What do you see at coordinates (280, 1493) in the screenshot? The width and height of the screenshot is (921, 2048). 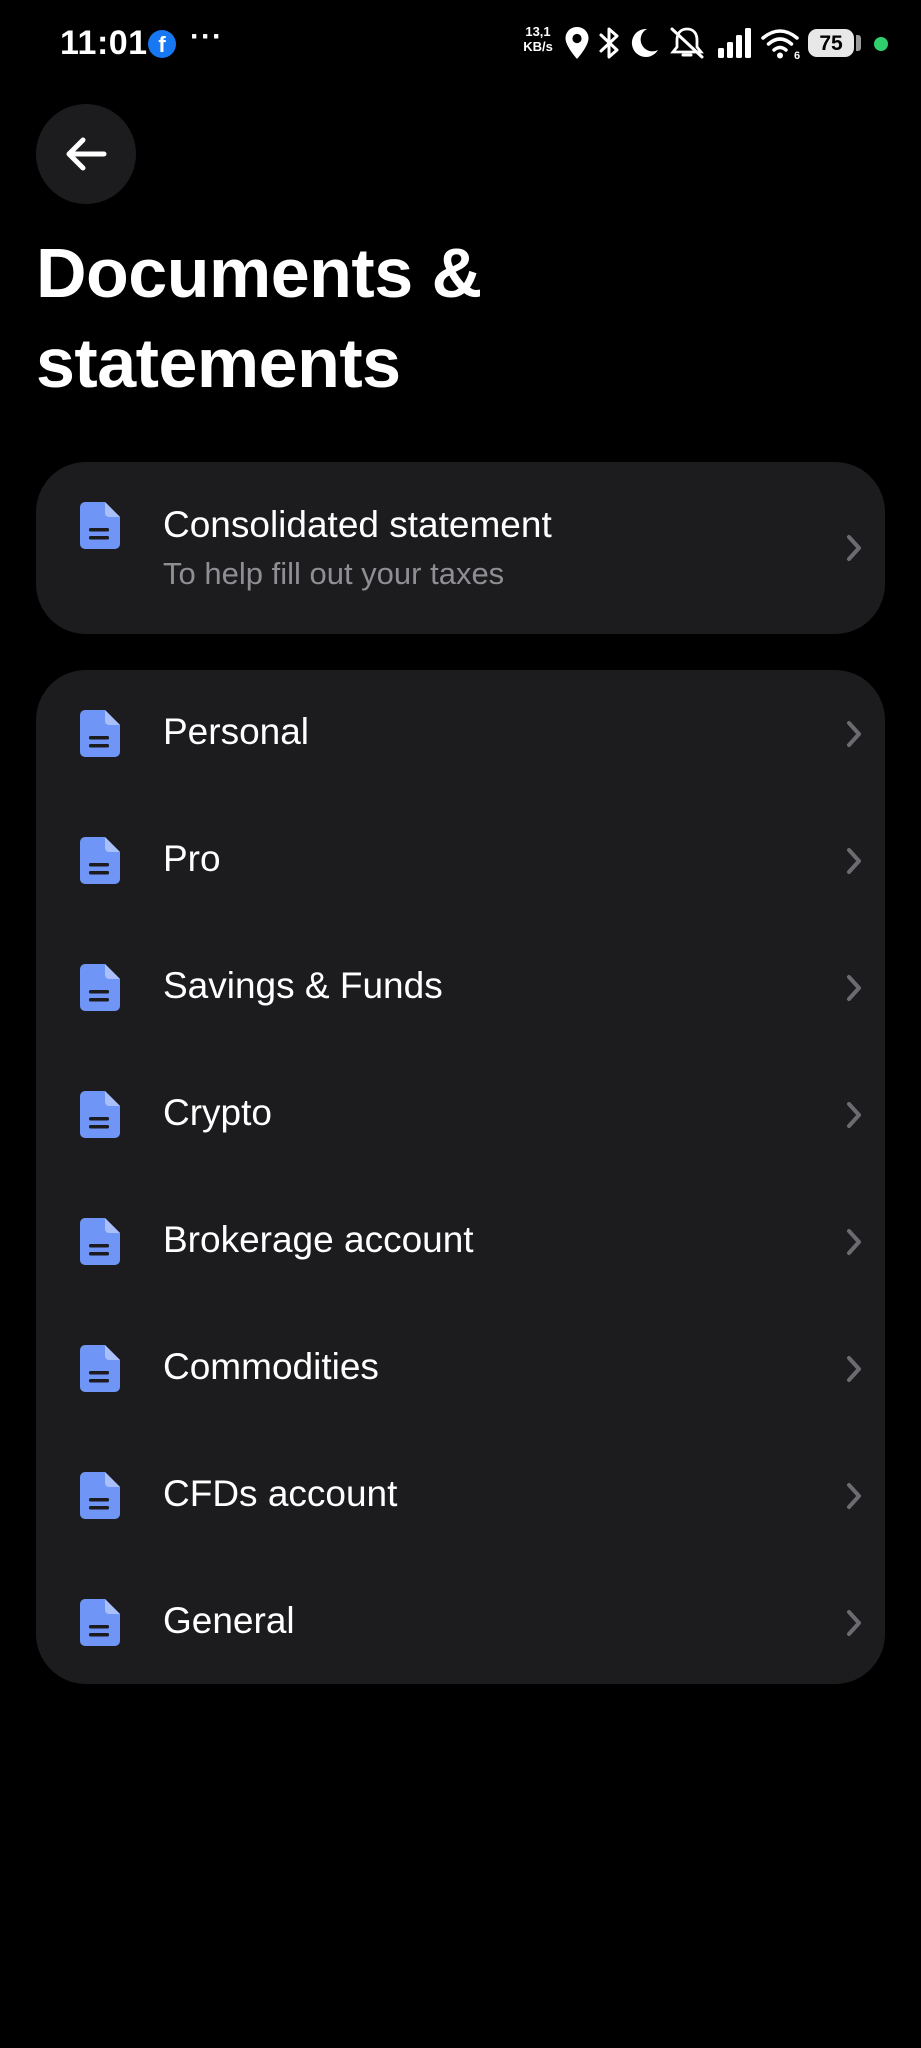 I see `list-item-label: CFDs account` at bounding box center [280, 1493].